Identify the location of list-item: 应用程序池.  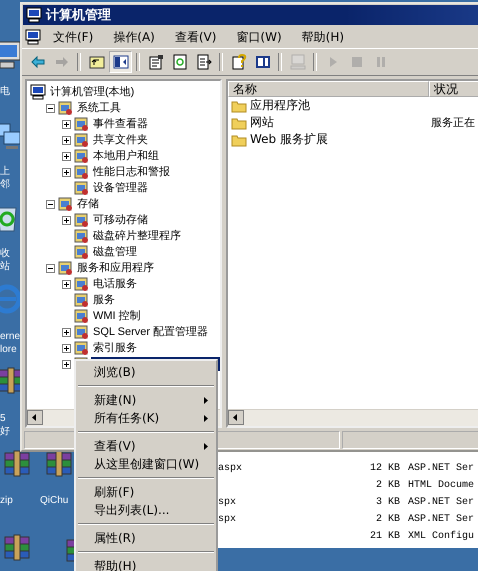
(280, 105).